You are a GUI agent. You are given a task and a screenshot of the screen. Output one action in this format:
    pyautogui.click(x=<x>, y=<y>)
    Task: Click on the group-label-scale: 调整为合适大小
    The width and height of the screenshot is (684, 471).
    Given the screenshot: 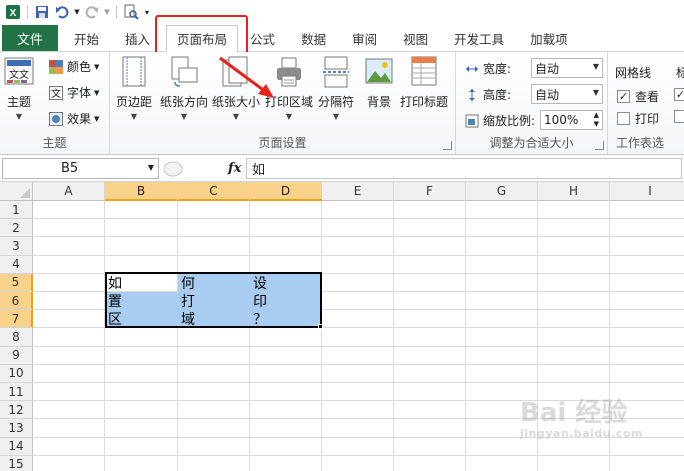 What is the action you would take?
    pyautogui.click(x=531, y=143)
    